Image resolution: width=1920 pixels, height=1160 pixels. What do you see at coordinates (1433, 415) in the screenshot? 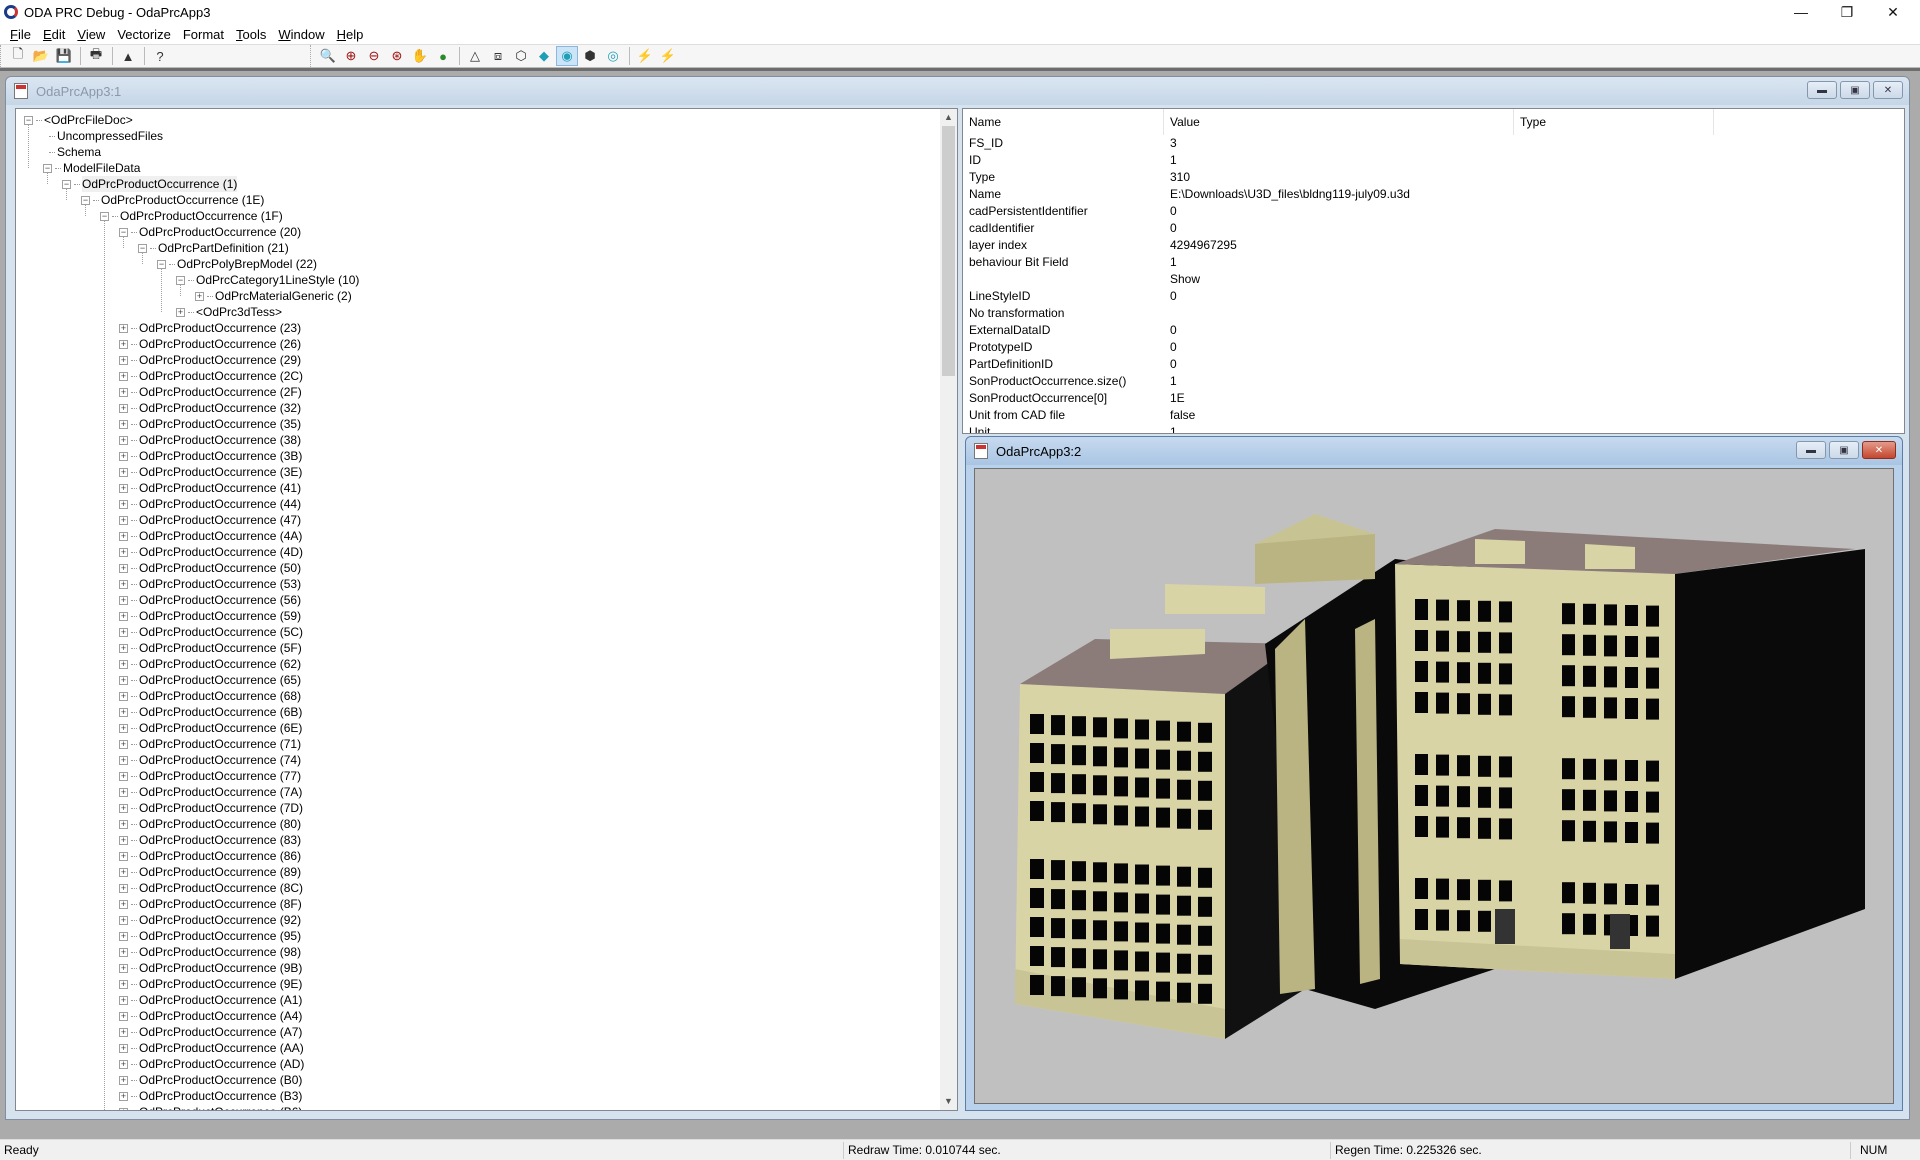
I see `property-row: Unit from CAD file false` at bounding box center [1433, 415].